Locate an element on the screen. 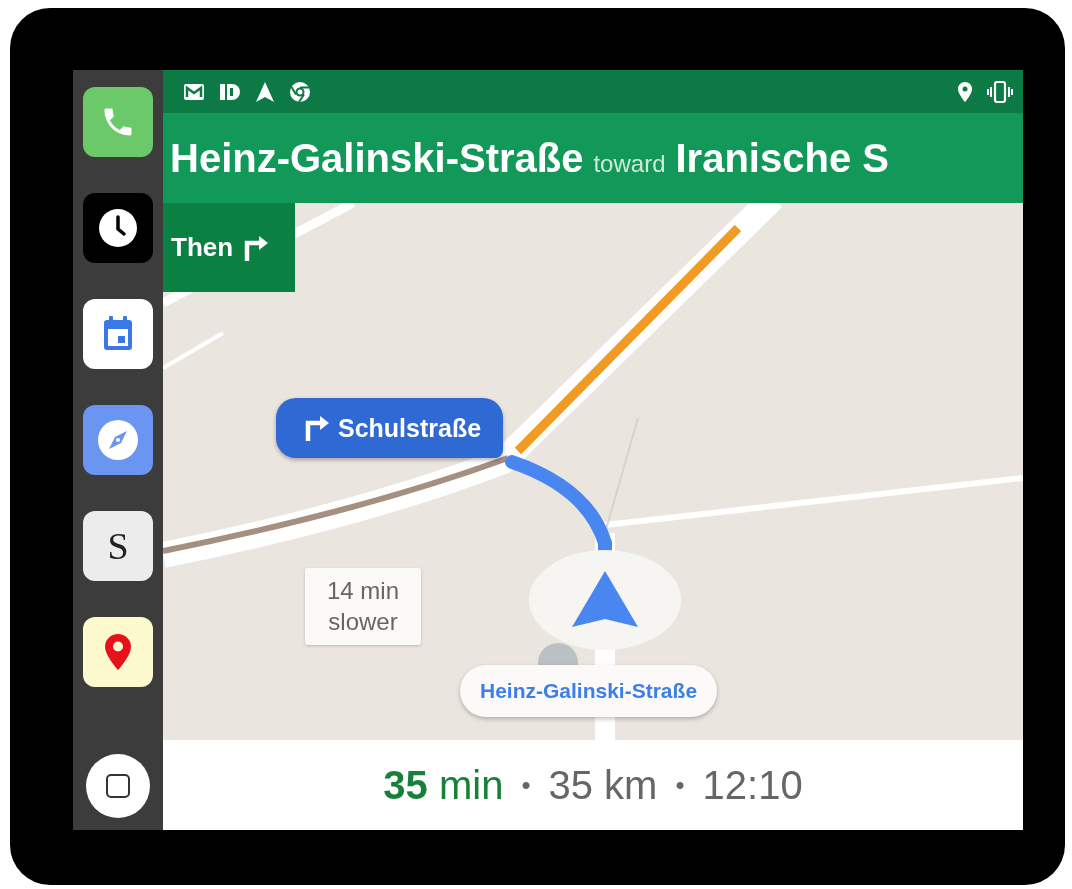 Image resolution: width=1072 pixels, height=889 pixels. toward-label: toward is located at coordinates (629, 164).